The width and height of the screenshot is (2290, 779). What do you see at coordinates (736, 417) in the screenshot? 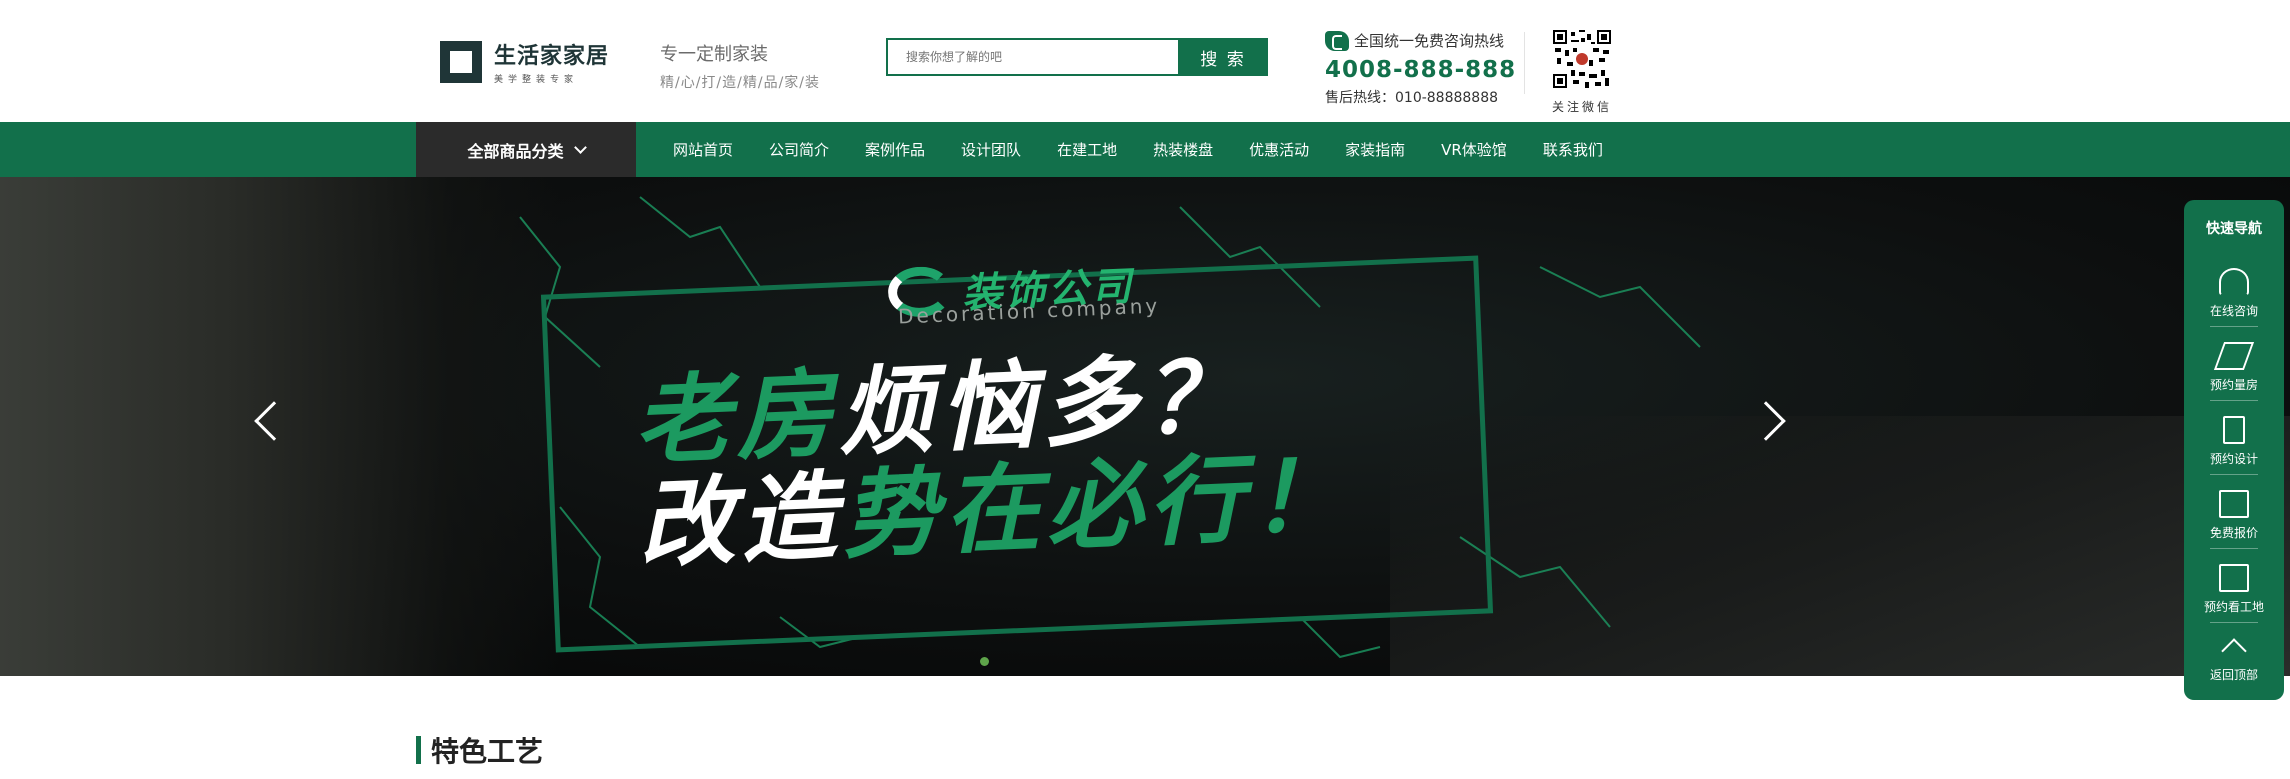
I see `headline-line1-green: 老房` at bounding box center [736, 417].